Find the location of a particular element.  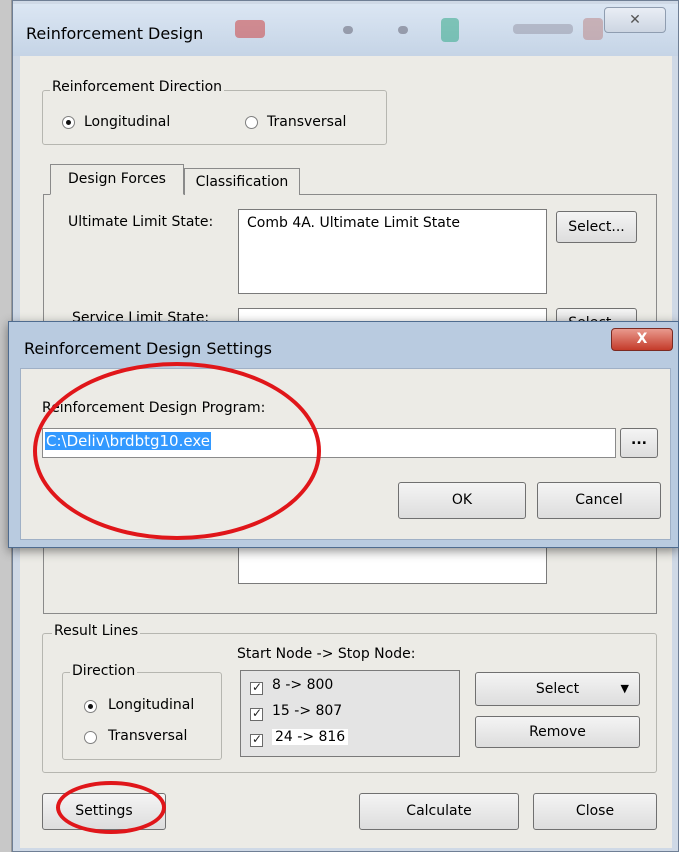

lower-list-box is located at coordinates (392, 566).